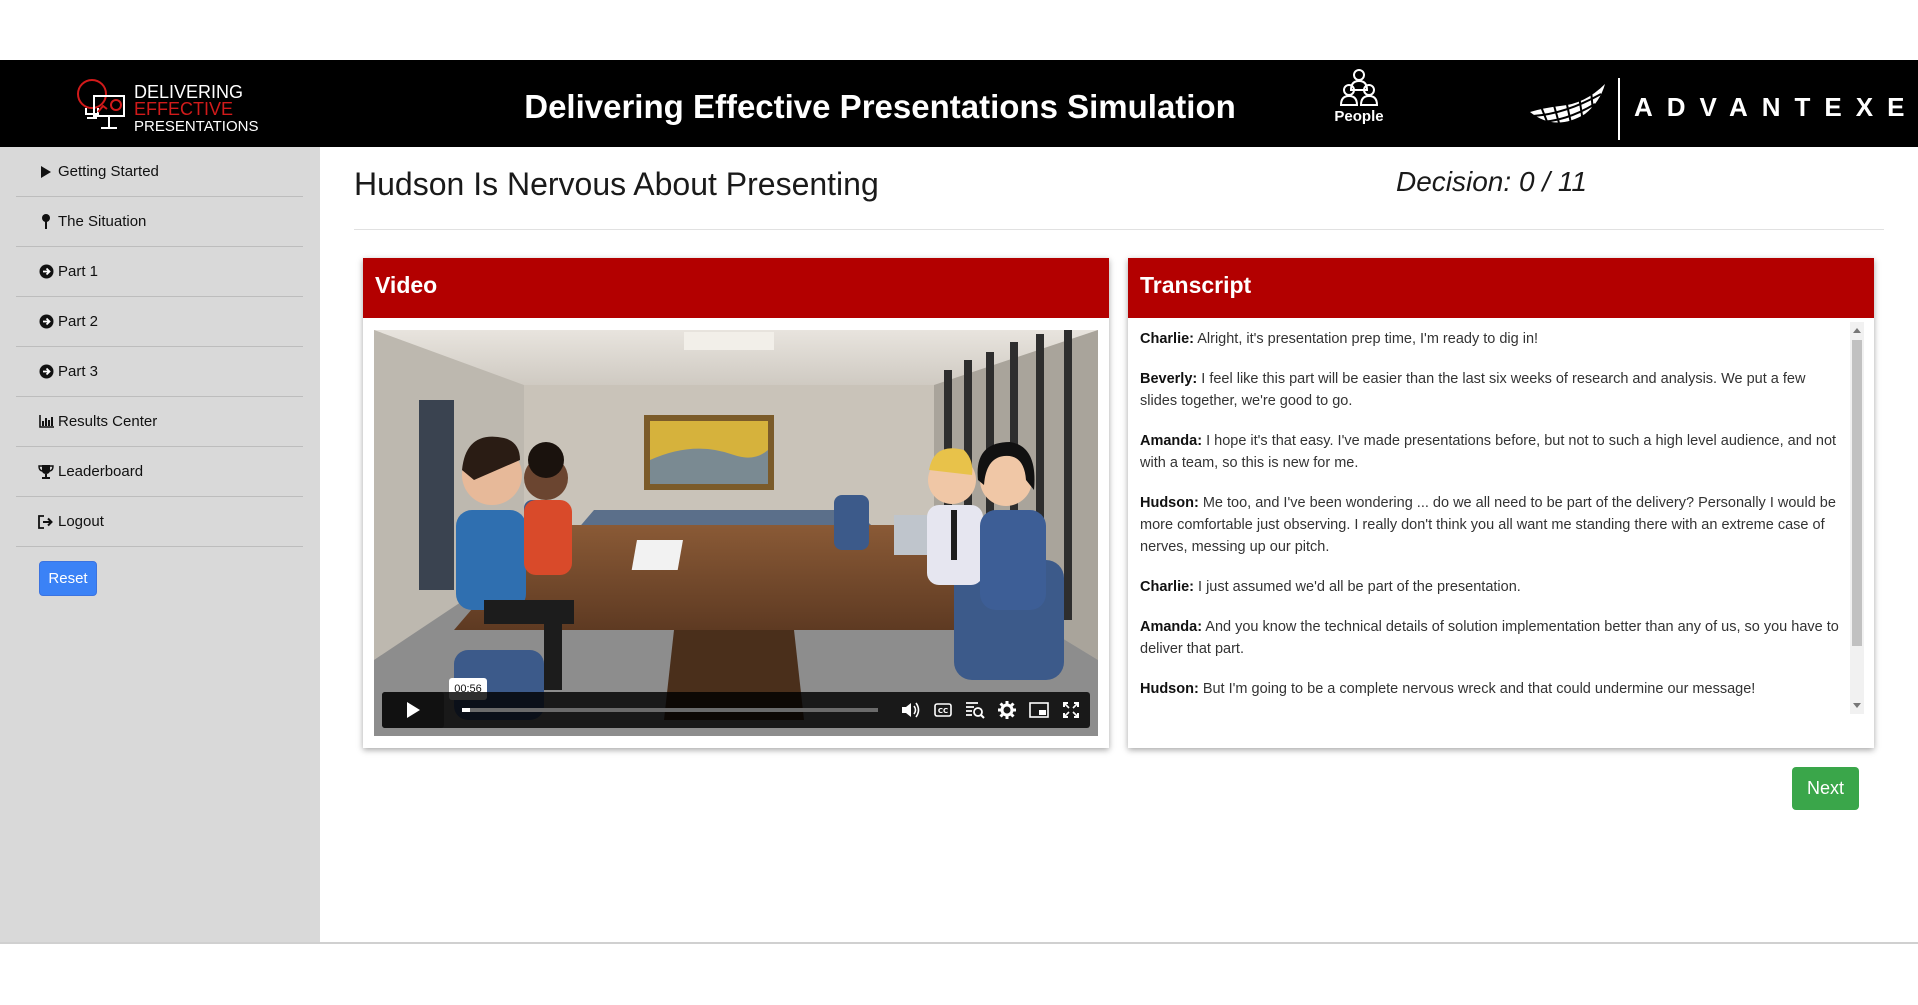 This screenshot has width=1918, height=1005. I want to click on play-button, so click(413, 710).